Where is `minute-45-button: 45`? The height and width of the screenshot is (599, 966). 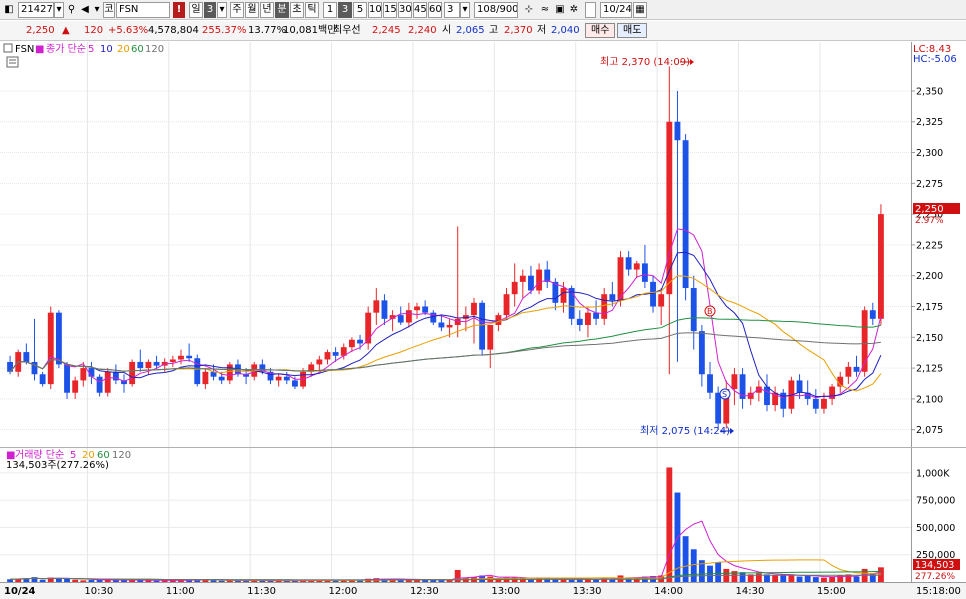 minute-45-button: 45 is located at coordinates (420, 10).